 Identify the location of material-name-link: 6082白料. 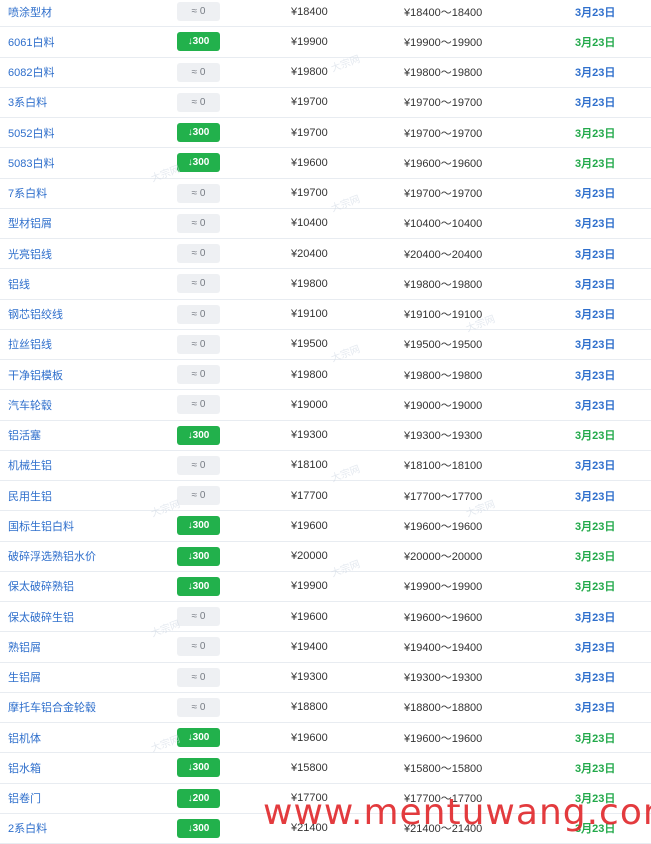
(31, 72).